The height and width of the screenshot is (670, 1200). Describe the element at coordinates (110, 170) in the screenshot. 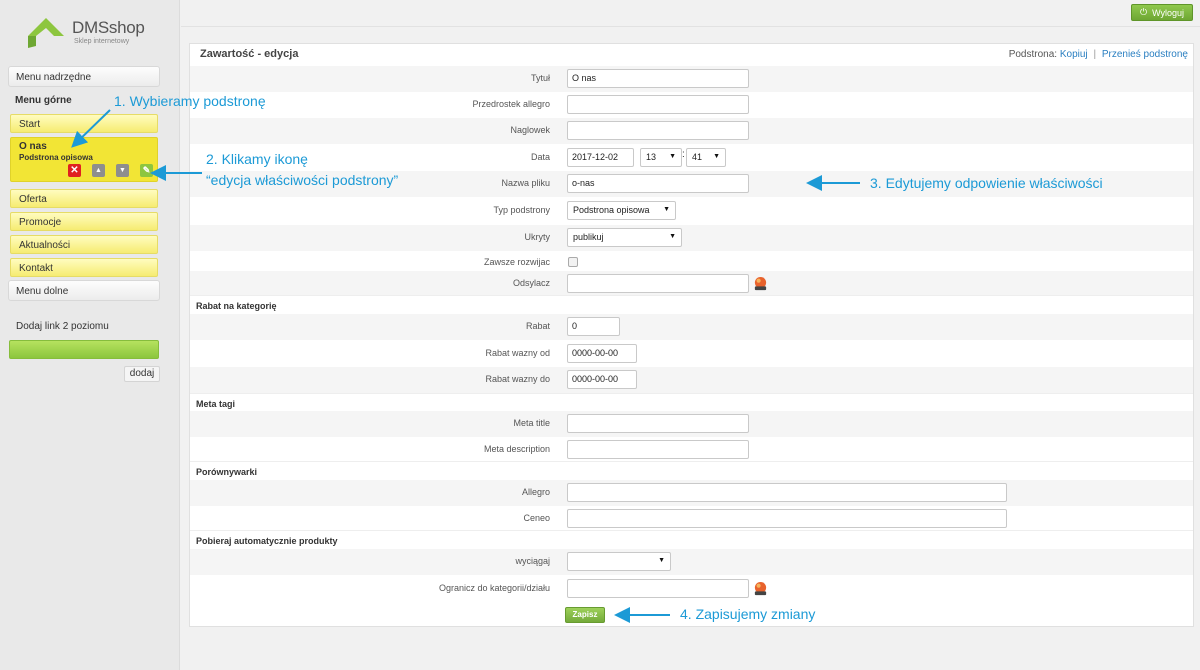

I see `item-actions: ✕ ▲ ▼ ✎` at that location.